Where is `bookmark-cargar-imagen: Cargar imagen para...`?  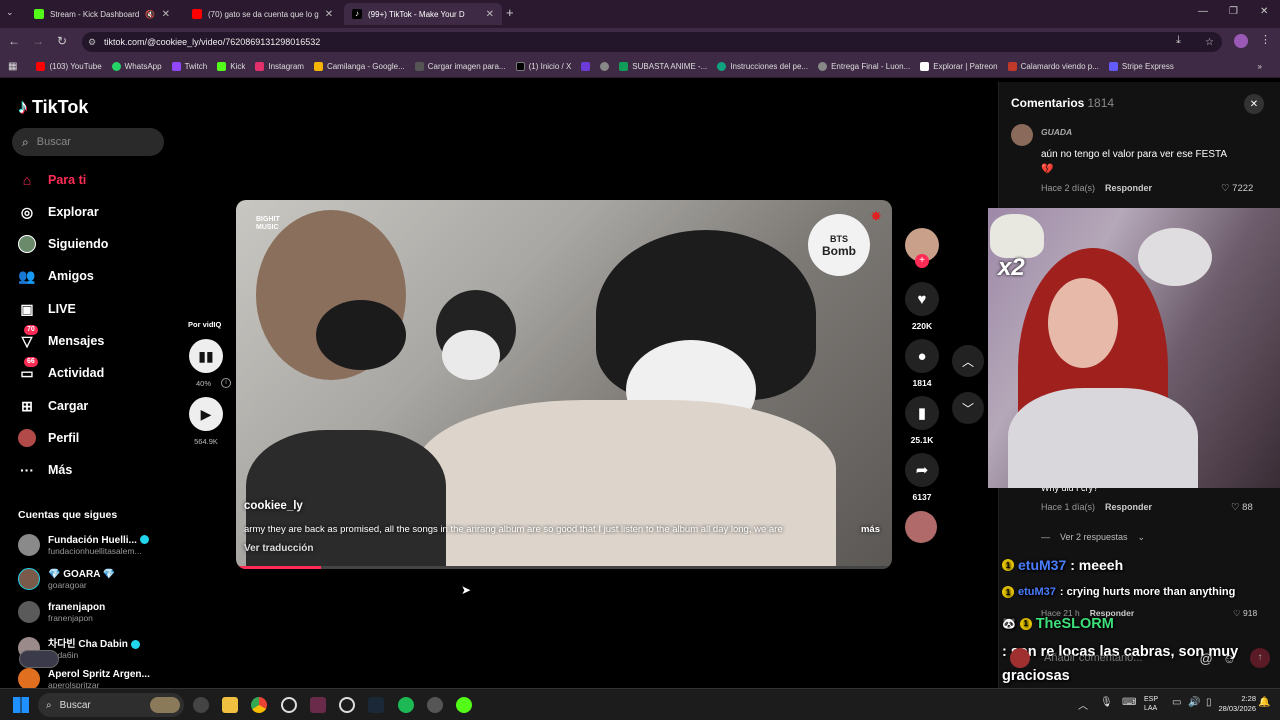 bookmark-cargar-imagen: Cargar imagen para... is located at coordinates (460, 66).